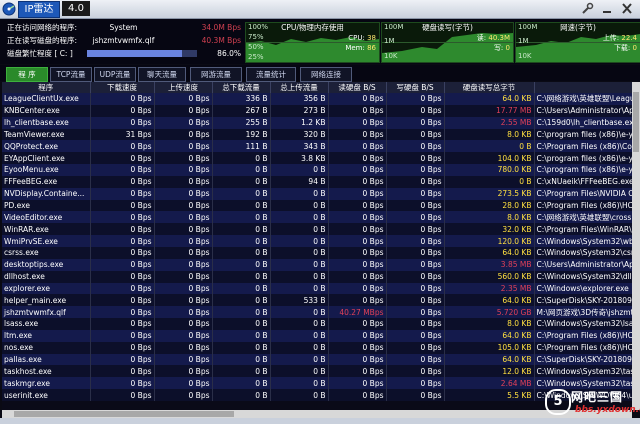 This screenshot has width=640, height=424. Describe the element at coordinates (587, 8) in the screenshot. I see `wrench-settings-icon` at that location.